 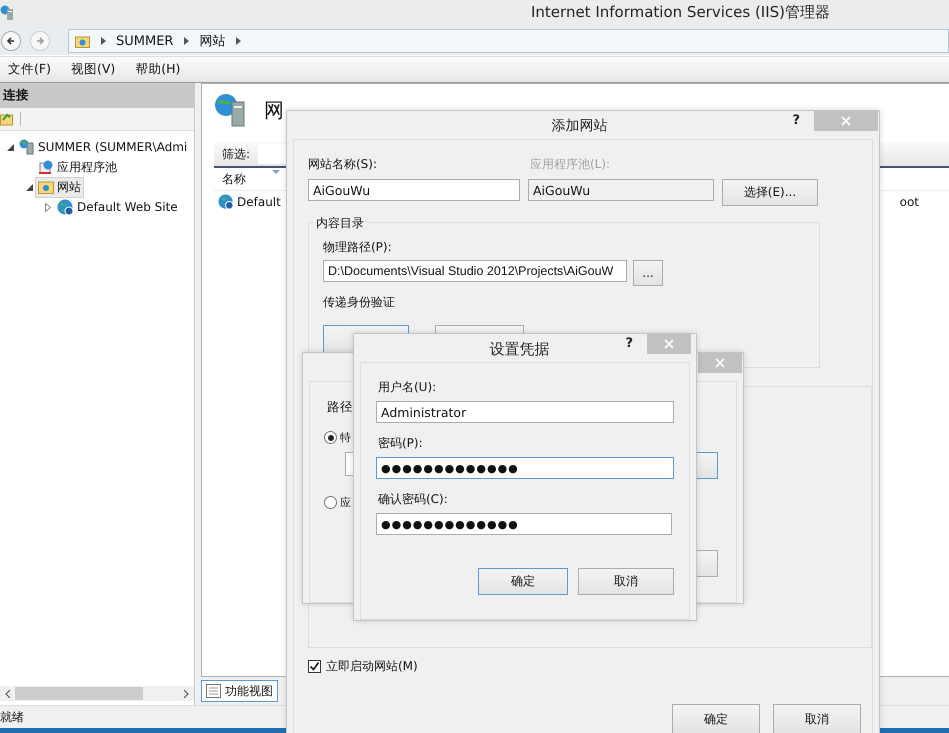 I want to click on window-title: Internet Information Services (IIS)管理器, so click(x=680, y=12).